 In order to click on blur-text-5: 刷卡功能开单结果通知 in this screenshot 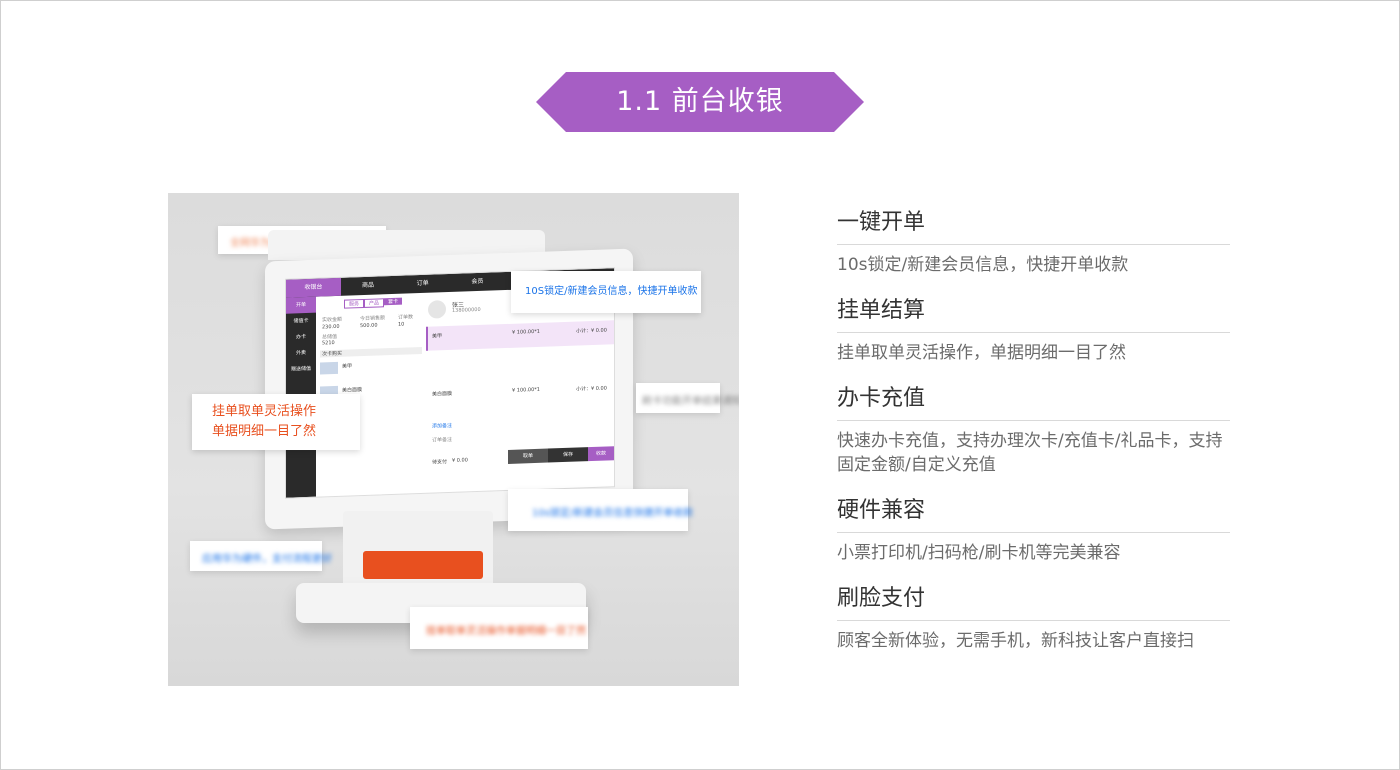, I will do `click(690, 401)`.